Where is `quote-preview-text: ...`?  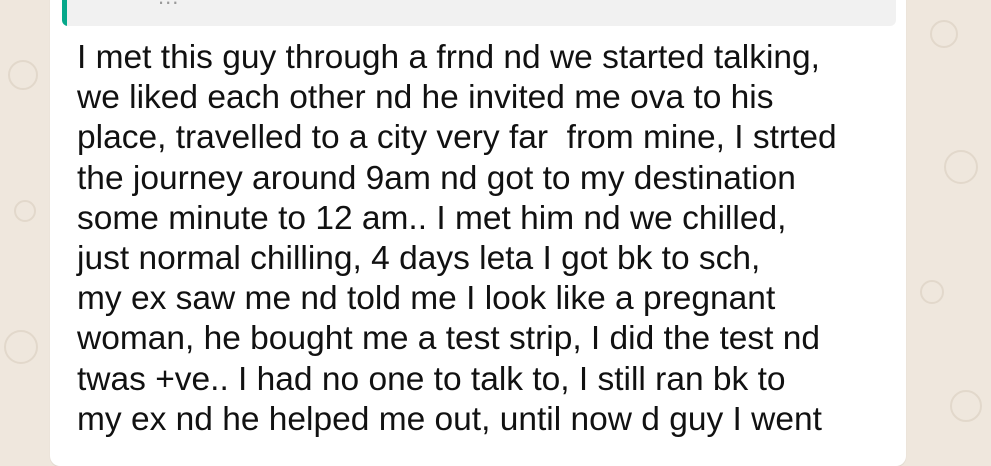 quote-preview-text: ... is located at coordinates (168, 5).